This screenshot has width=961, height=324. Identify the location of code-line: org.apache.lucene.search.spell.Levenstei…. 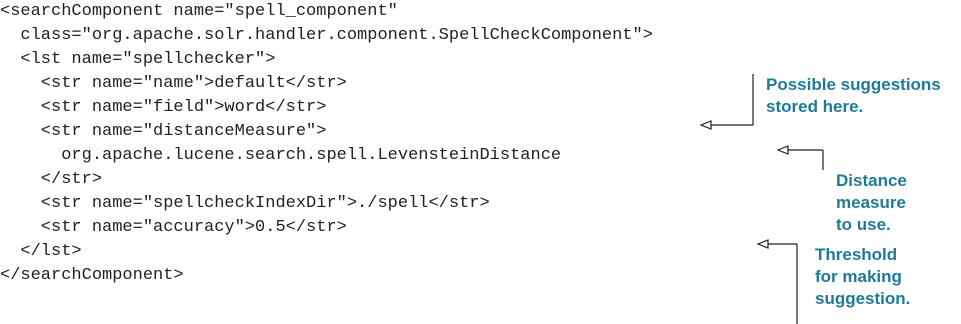
(281, 155).